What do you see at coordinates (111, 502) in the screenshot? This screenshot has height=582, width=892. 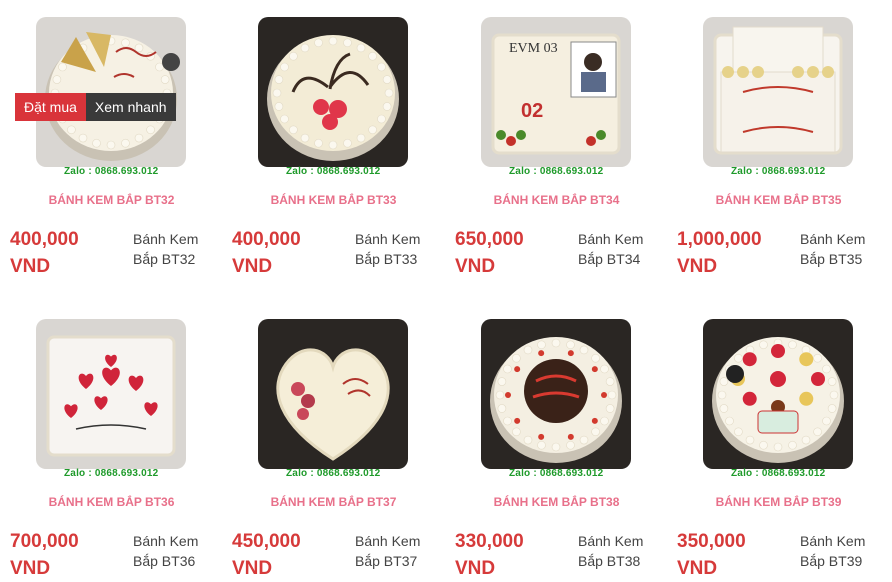 I see `product-name: BÁNH KEM BẮP BT36` at bounding box center [111, 502].